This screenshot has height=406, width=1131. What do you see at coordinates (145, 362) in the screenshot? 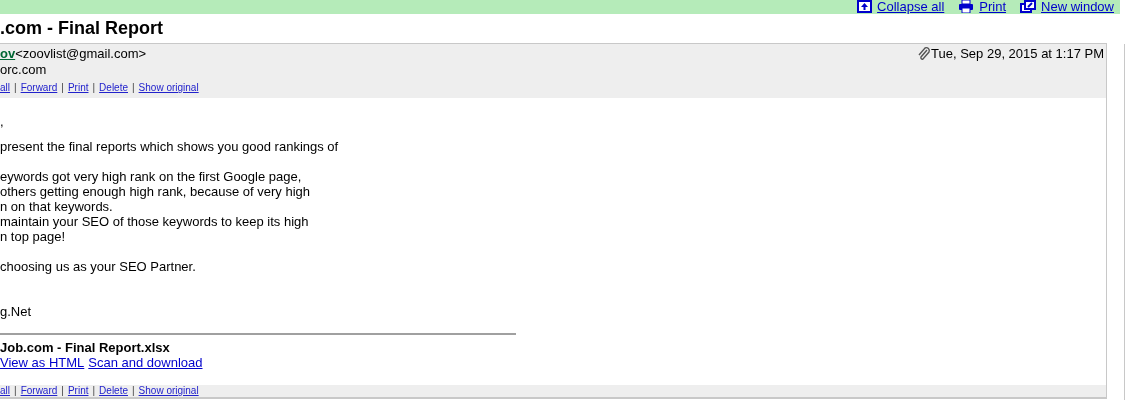
I see `attachment-link: Scan and download` at bounding box center [145, 362].